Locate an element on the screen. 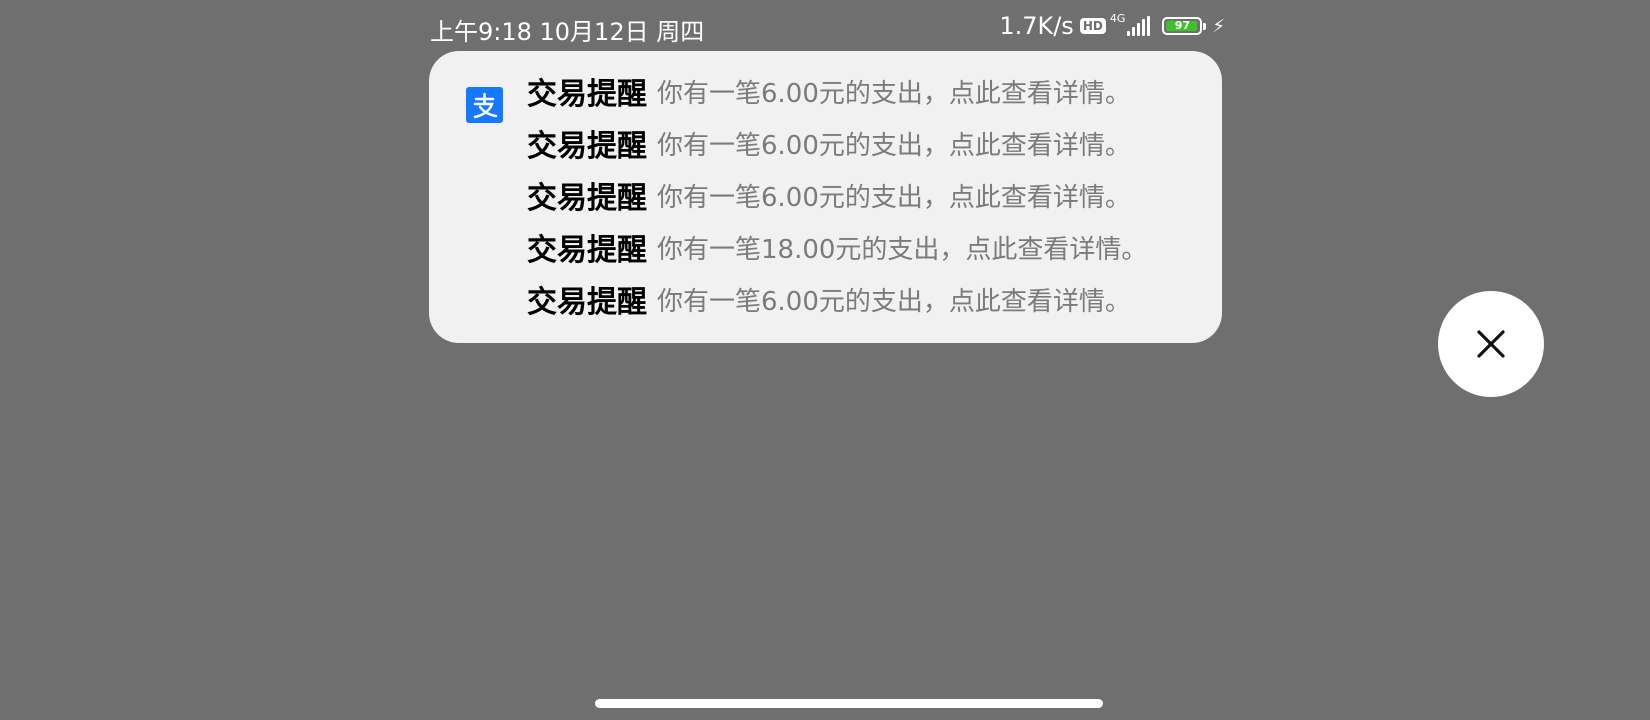 Image resolution: width=1650 pixels, height=720 pixels. status-icons: 1.7K/s HD 4G 97 ⚡ is located at coordinates (1112, 26).